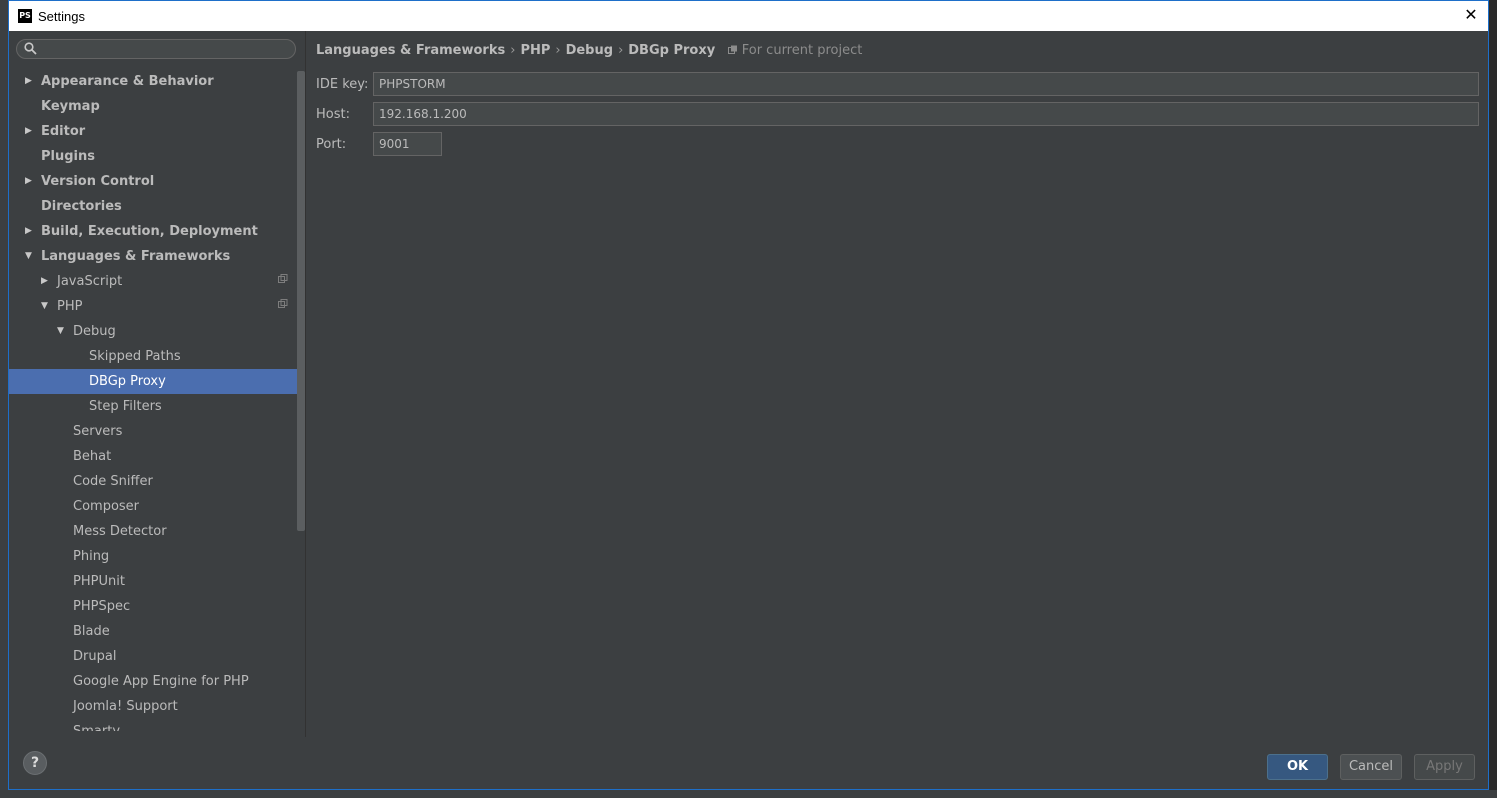  I want to click on tree-item-phpspec: PHPSpec, so click(153, 606).